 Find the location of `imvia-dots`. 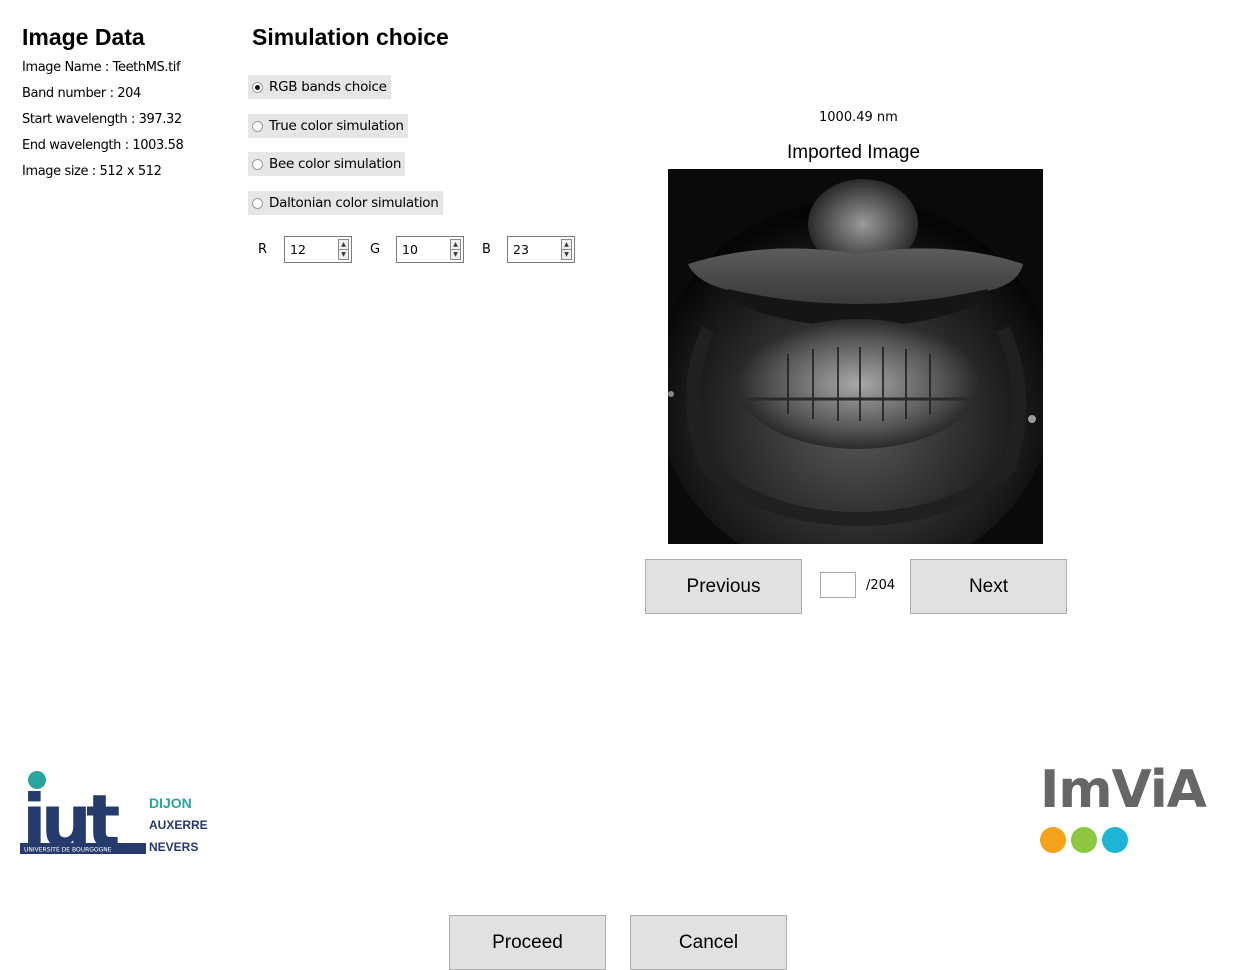

imvia-dots is located at coordinates (1126, 840).